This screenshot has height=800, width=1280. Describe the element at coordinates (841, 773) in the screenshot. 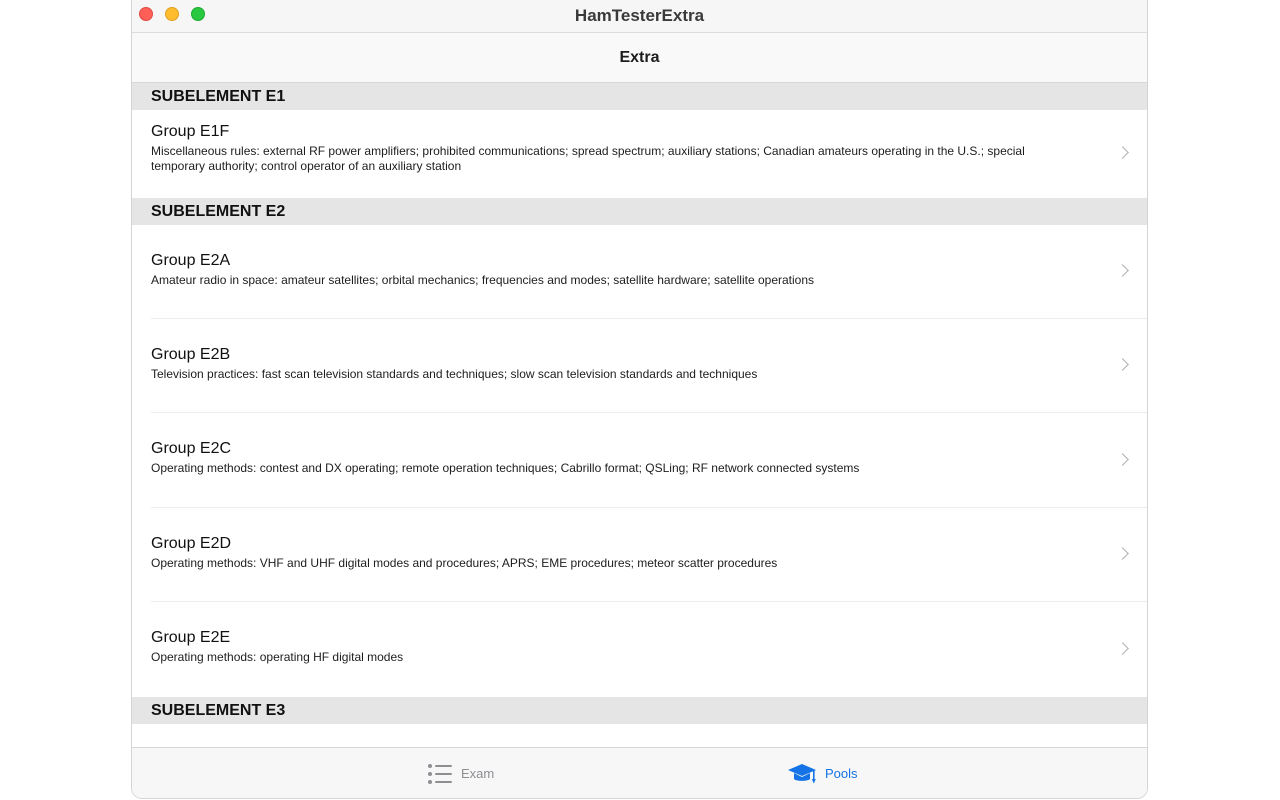

I see `tab-pools-label: Pools` at that location.